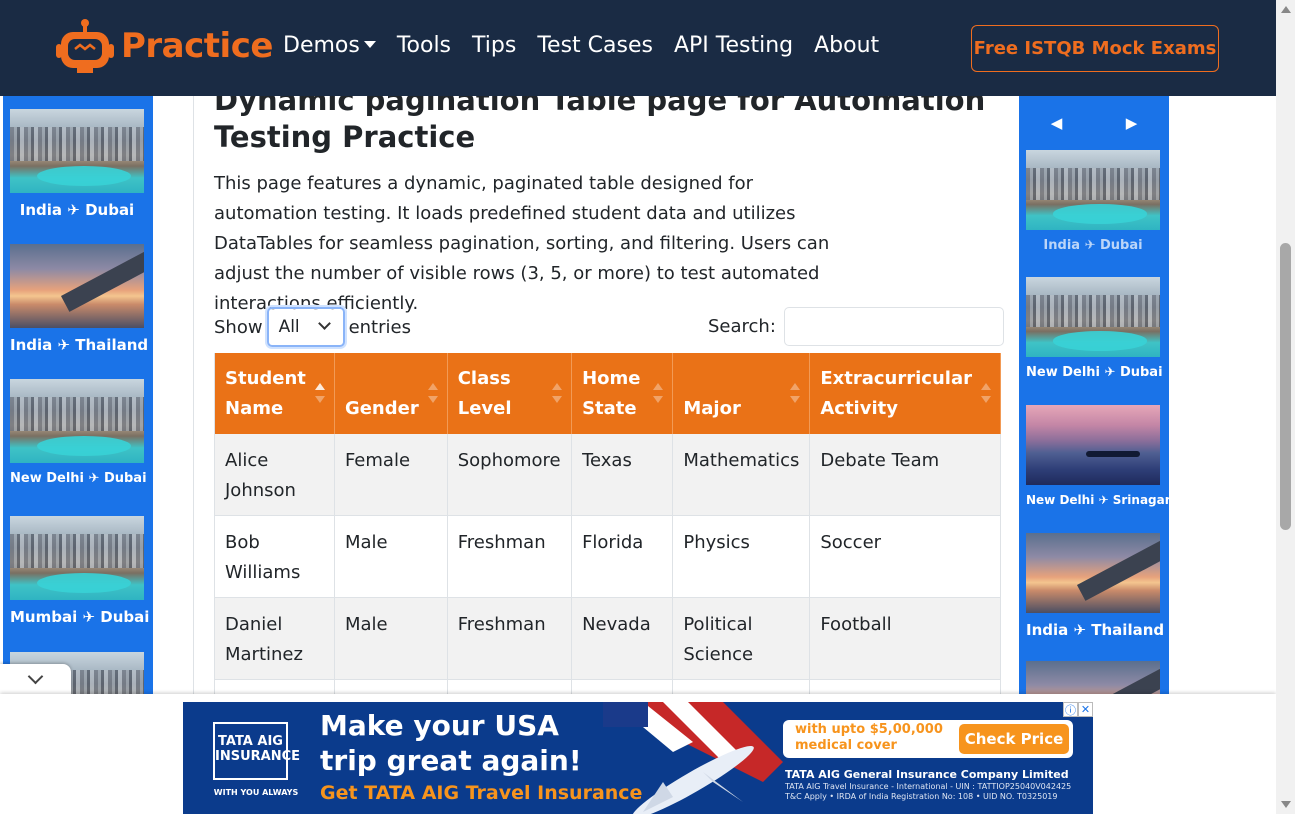  I want to click on table-cell: Physics, so click(741, 556).